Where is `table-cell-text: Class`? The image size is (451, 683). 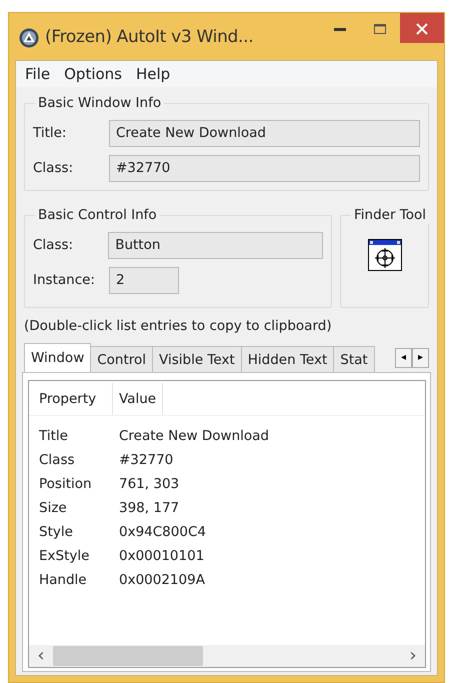
table-cell-text: Class is located at coordinates (57, 460).